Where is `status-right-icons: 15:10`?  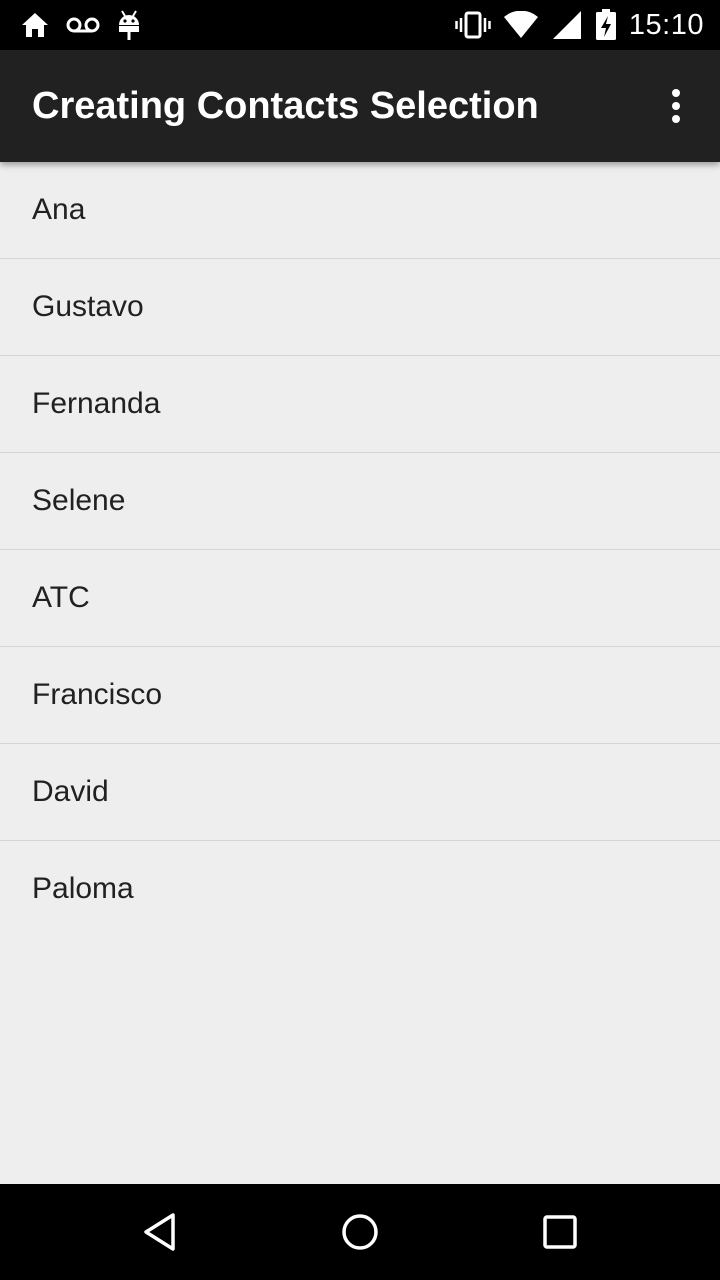 status-right-icons: 15:10 is located at coordinates (579, 25).